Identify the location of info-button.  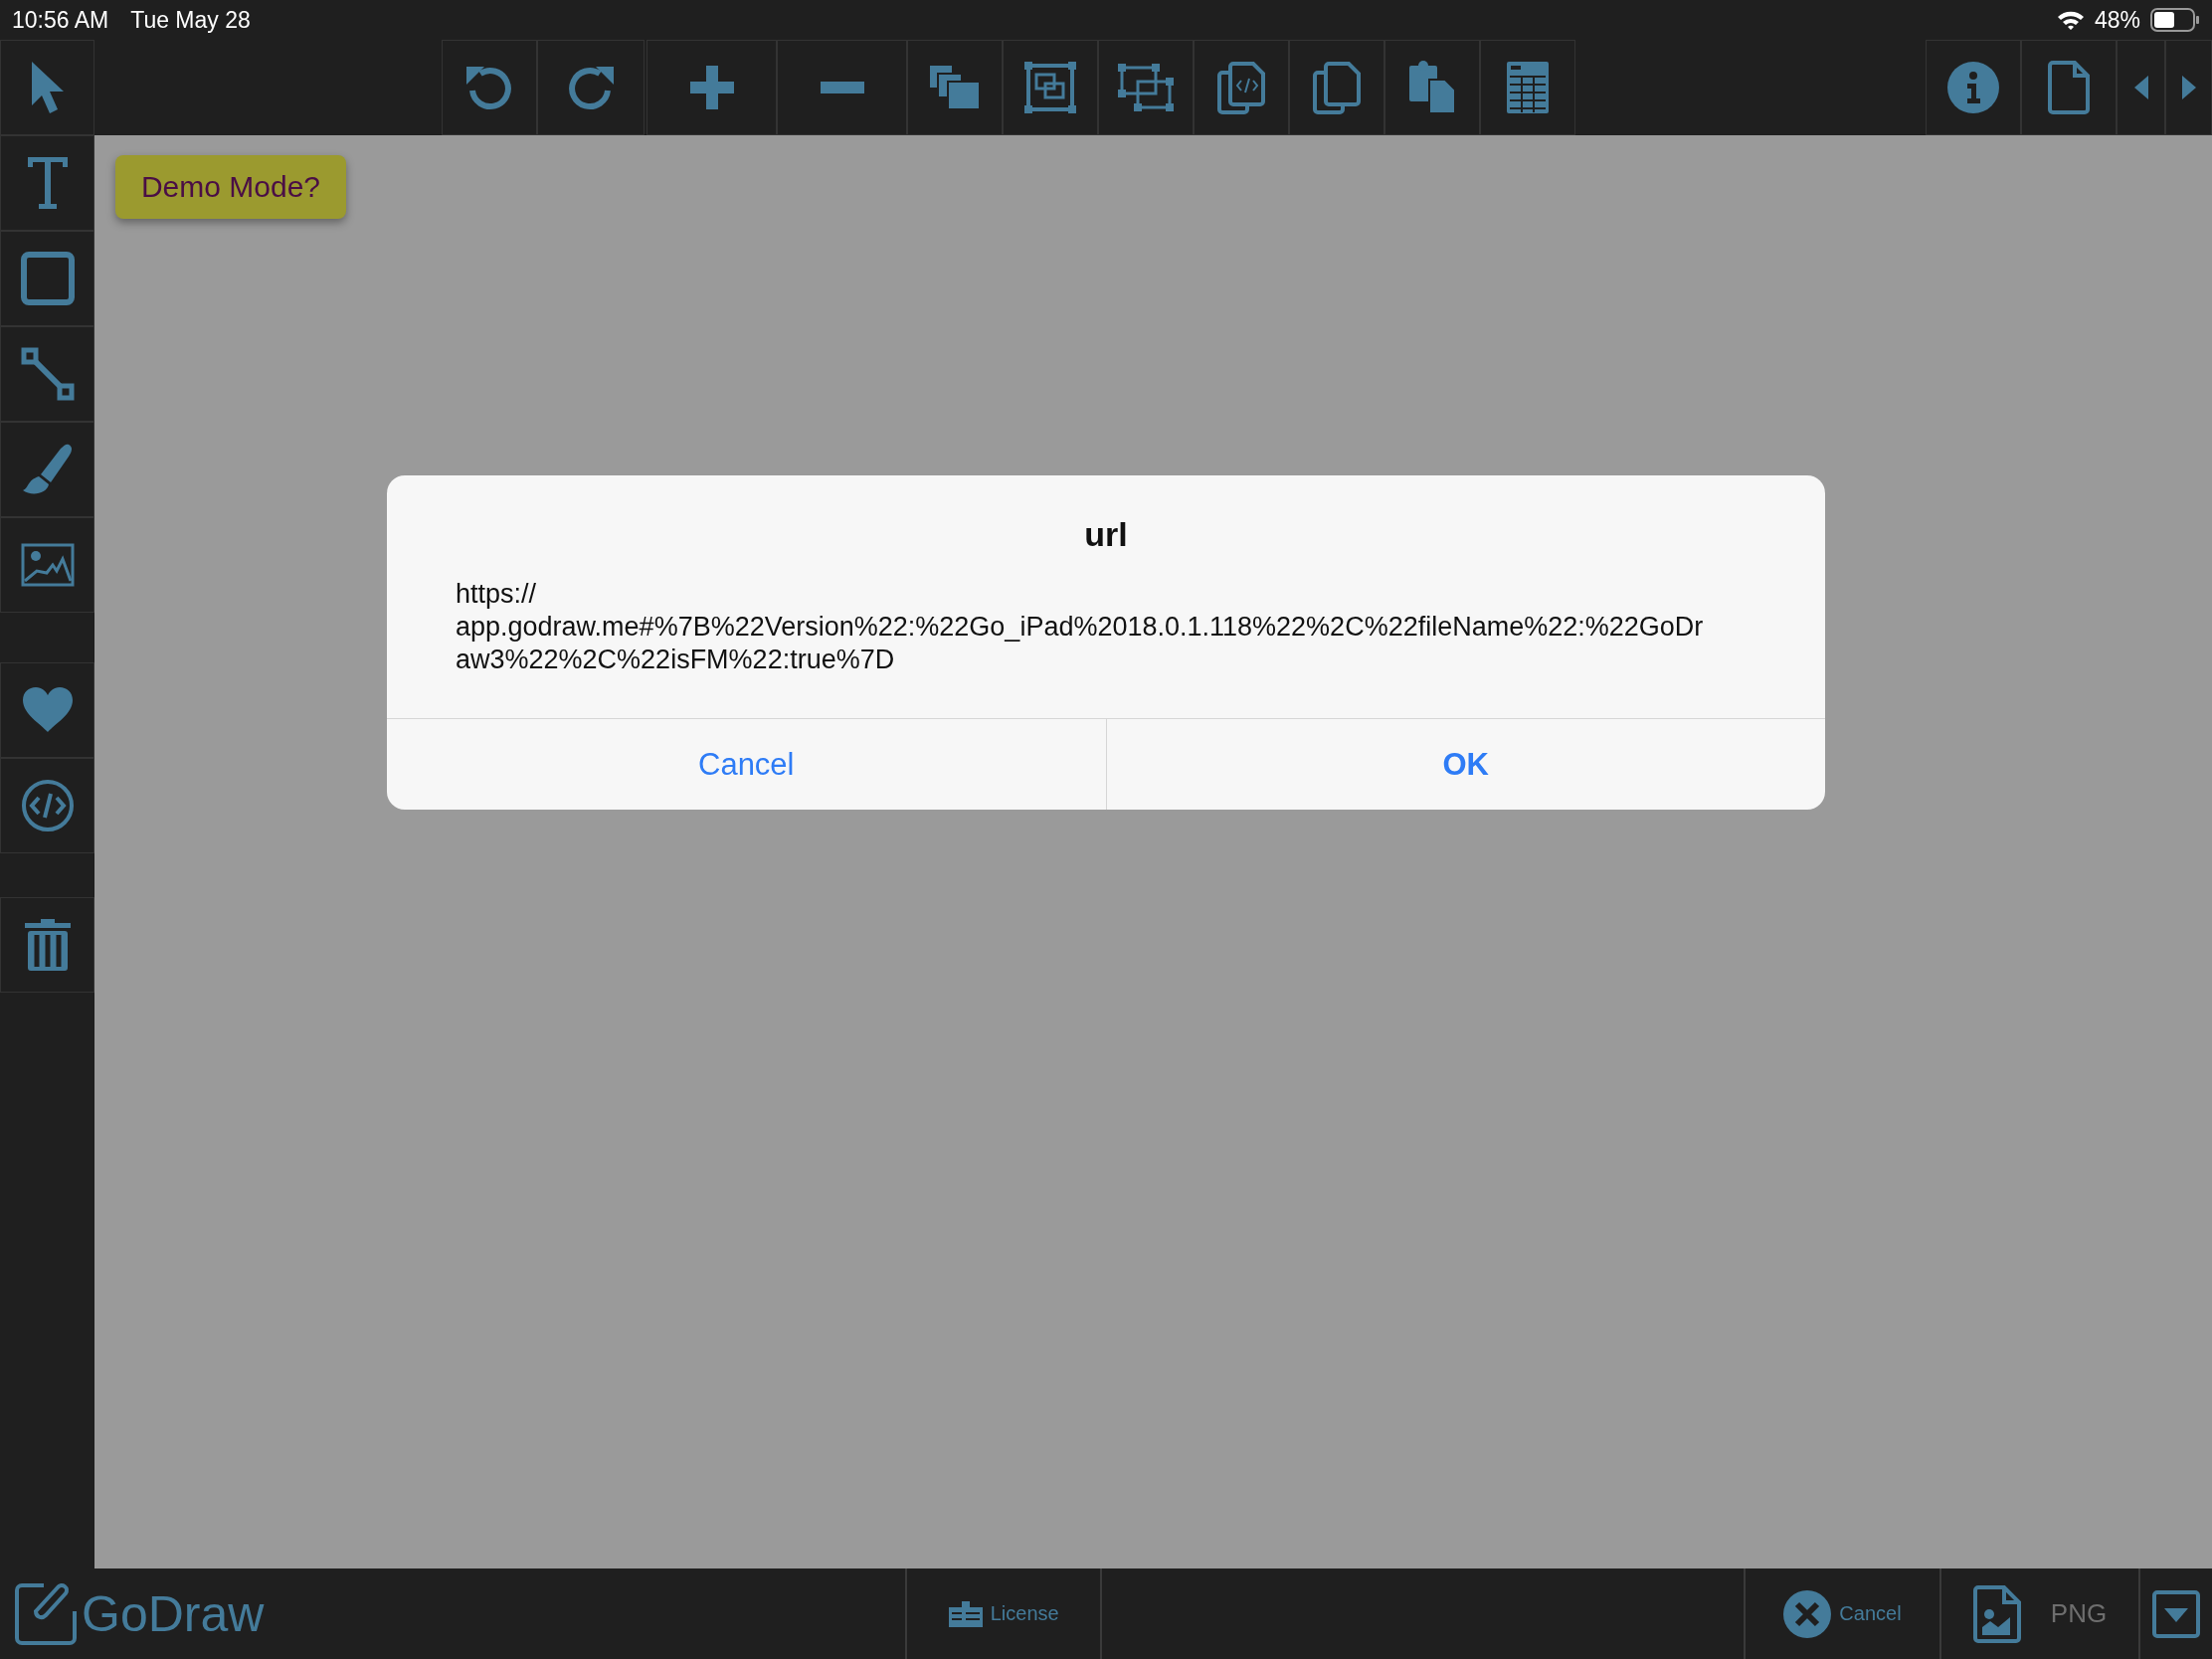
(1973, 87).